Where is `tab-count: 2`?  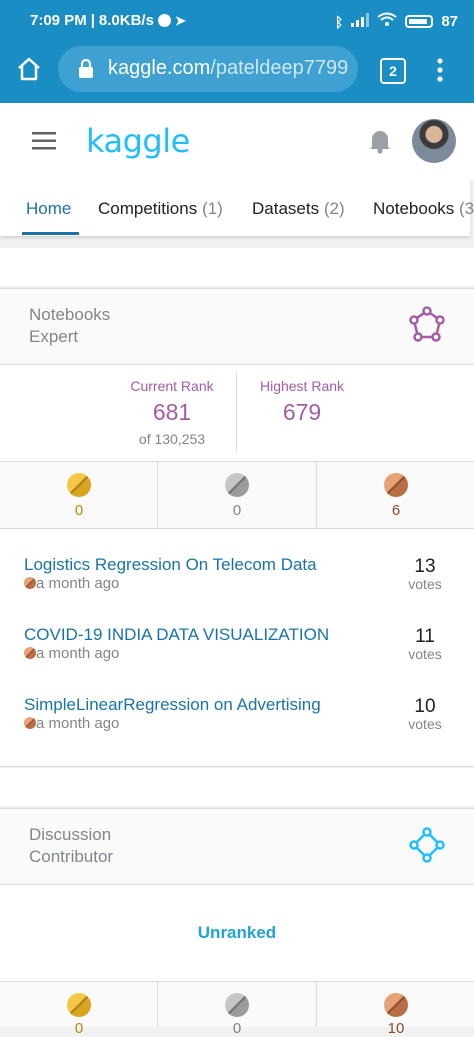
tab-count: 2 is located at coordinates (393, 71).